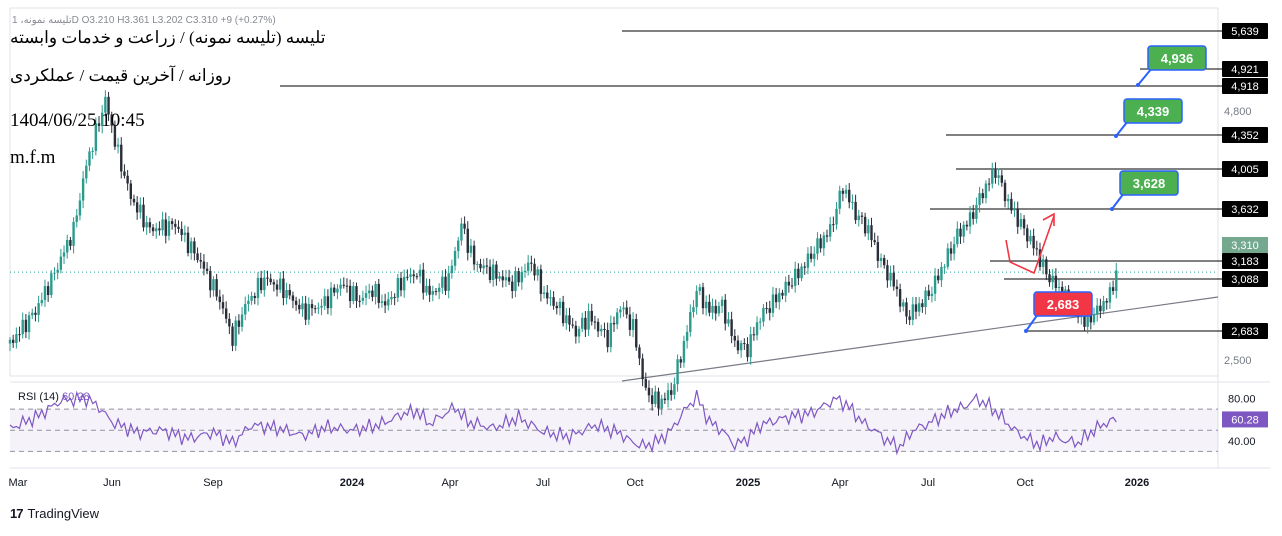 The width and height of the screenshot is (1282, 536). What do you see at coordinates (1137, 483) in the screenshot?
I see `x-tick-label: 2026` at bounding box center [1137, 483].